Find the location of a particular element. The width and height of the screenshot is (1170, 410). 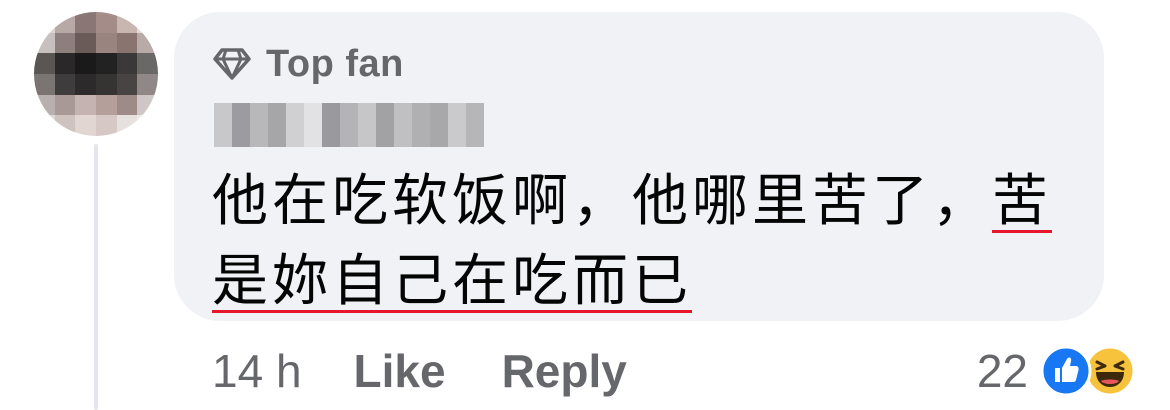

timestamp: 14 h is located at coordinates (257, 371).